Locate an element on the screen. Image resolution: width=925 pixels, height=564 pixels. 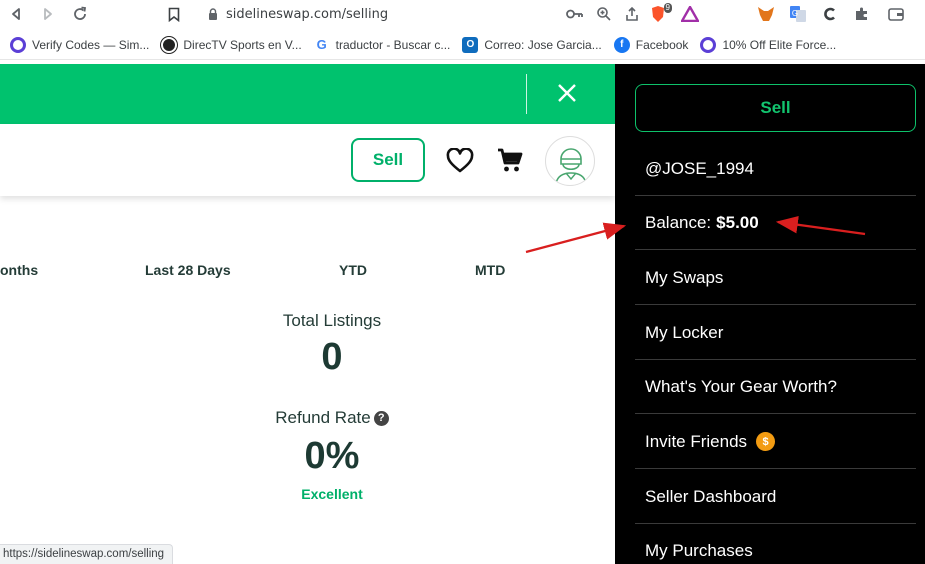
menu-item-my-swaps: My Swaps is located at coordinates (775, 278).